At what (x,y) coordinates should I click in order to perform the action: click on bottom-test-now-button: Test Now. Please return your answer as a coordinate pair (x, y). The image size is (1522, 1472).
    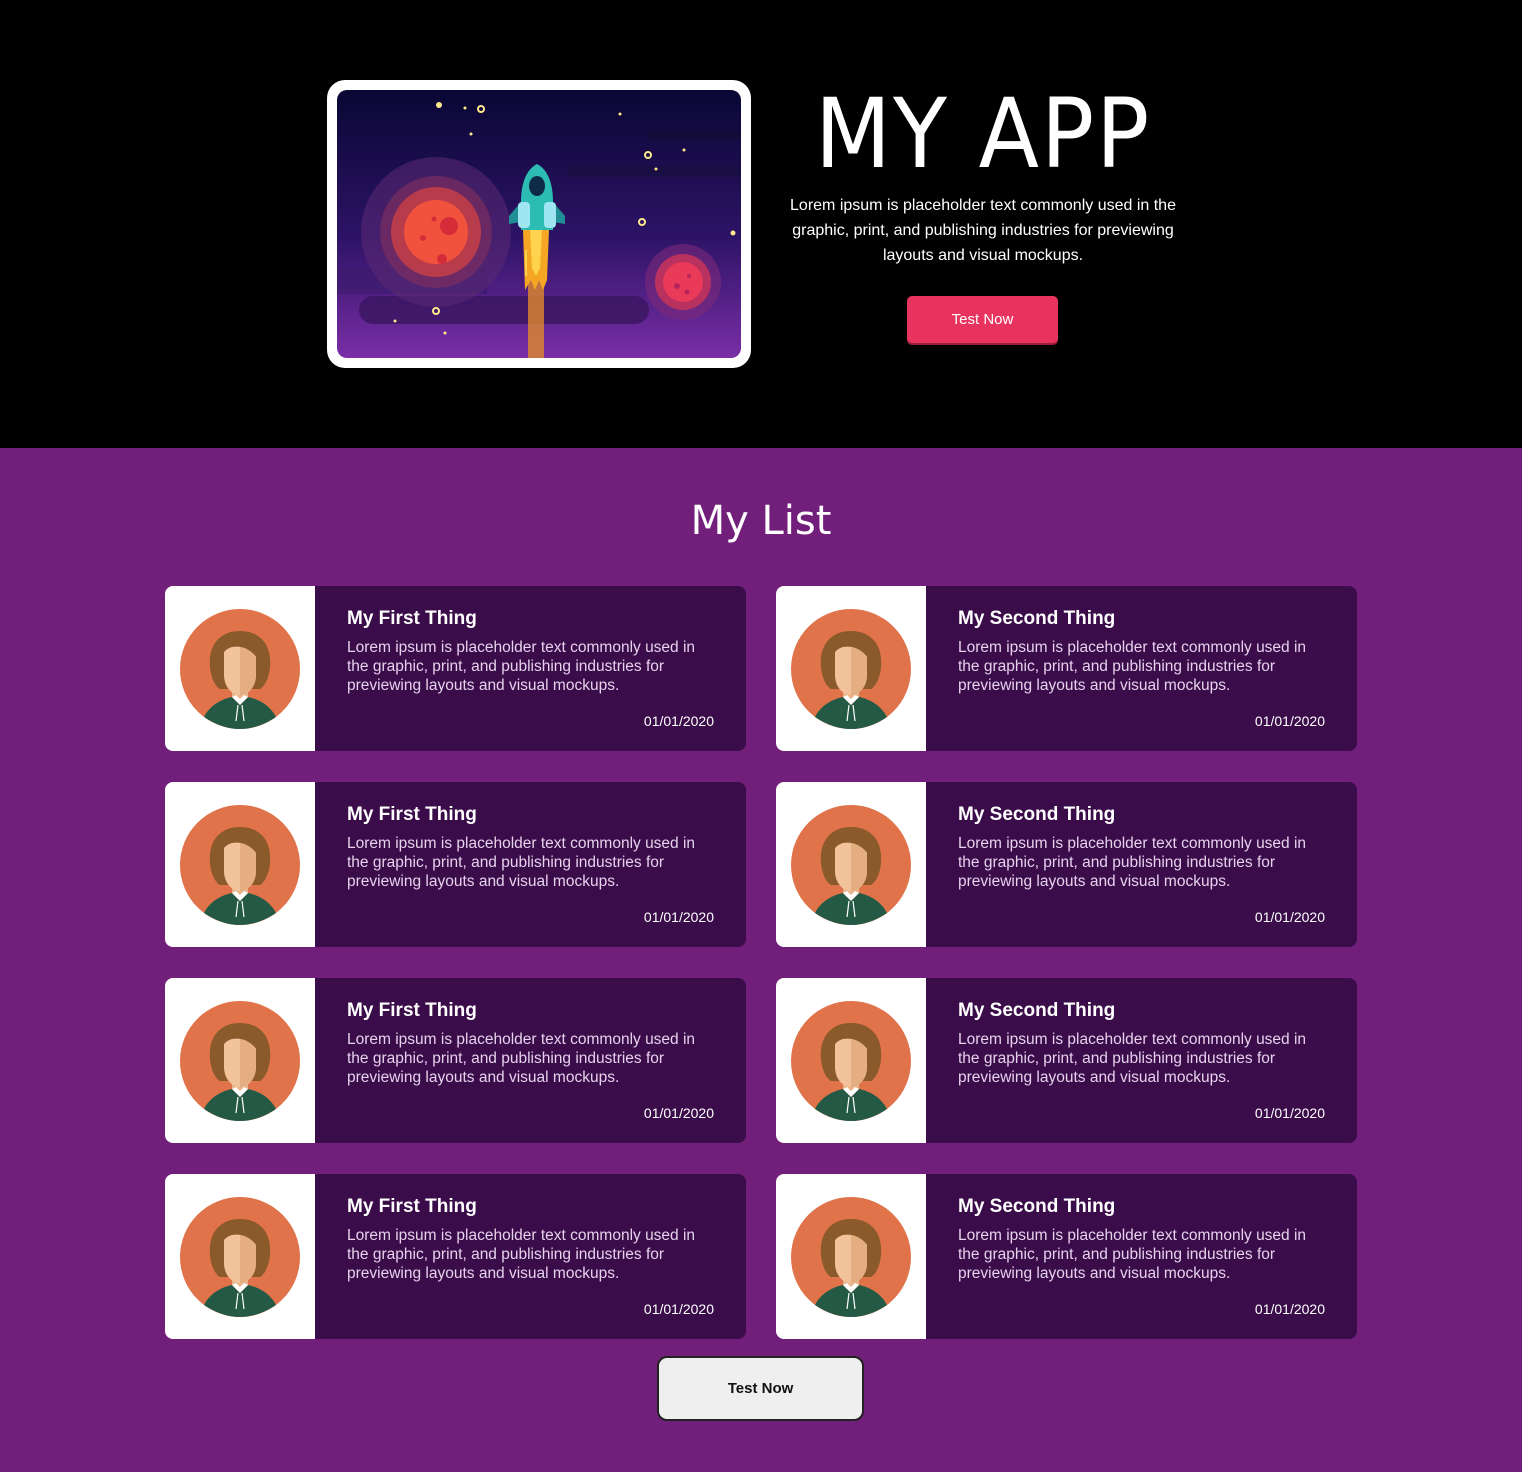
    Looking at the image, I should click on (760, 1388).